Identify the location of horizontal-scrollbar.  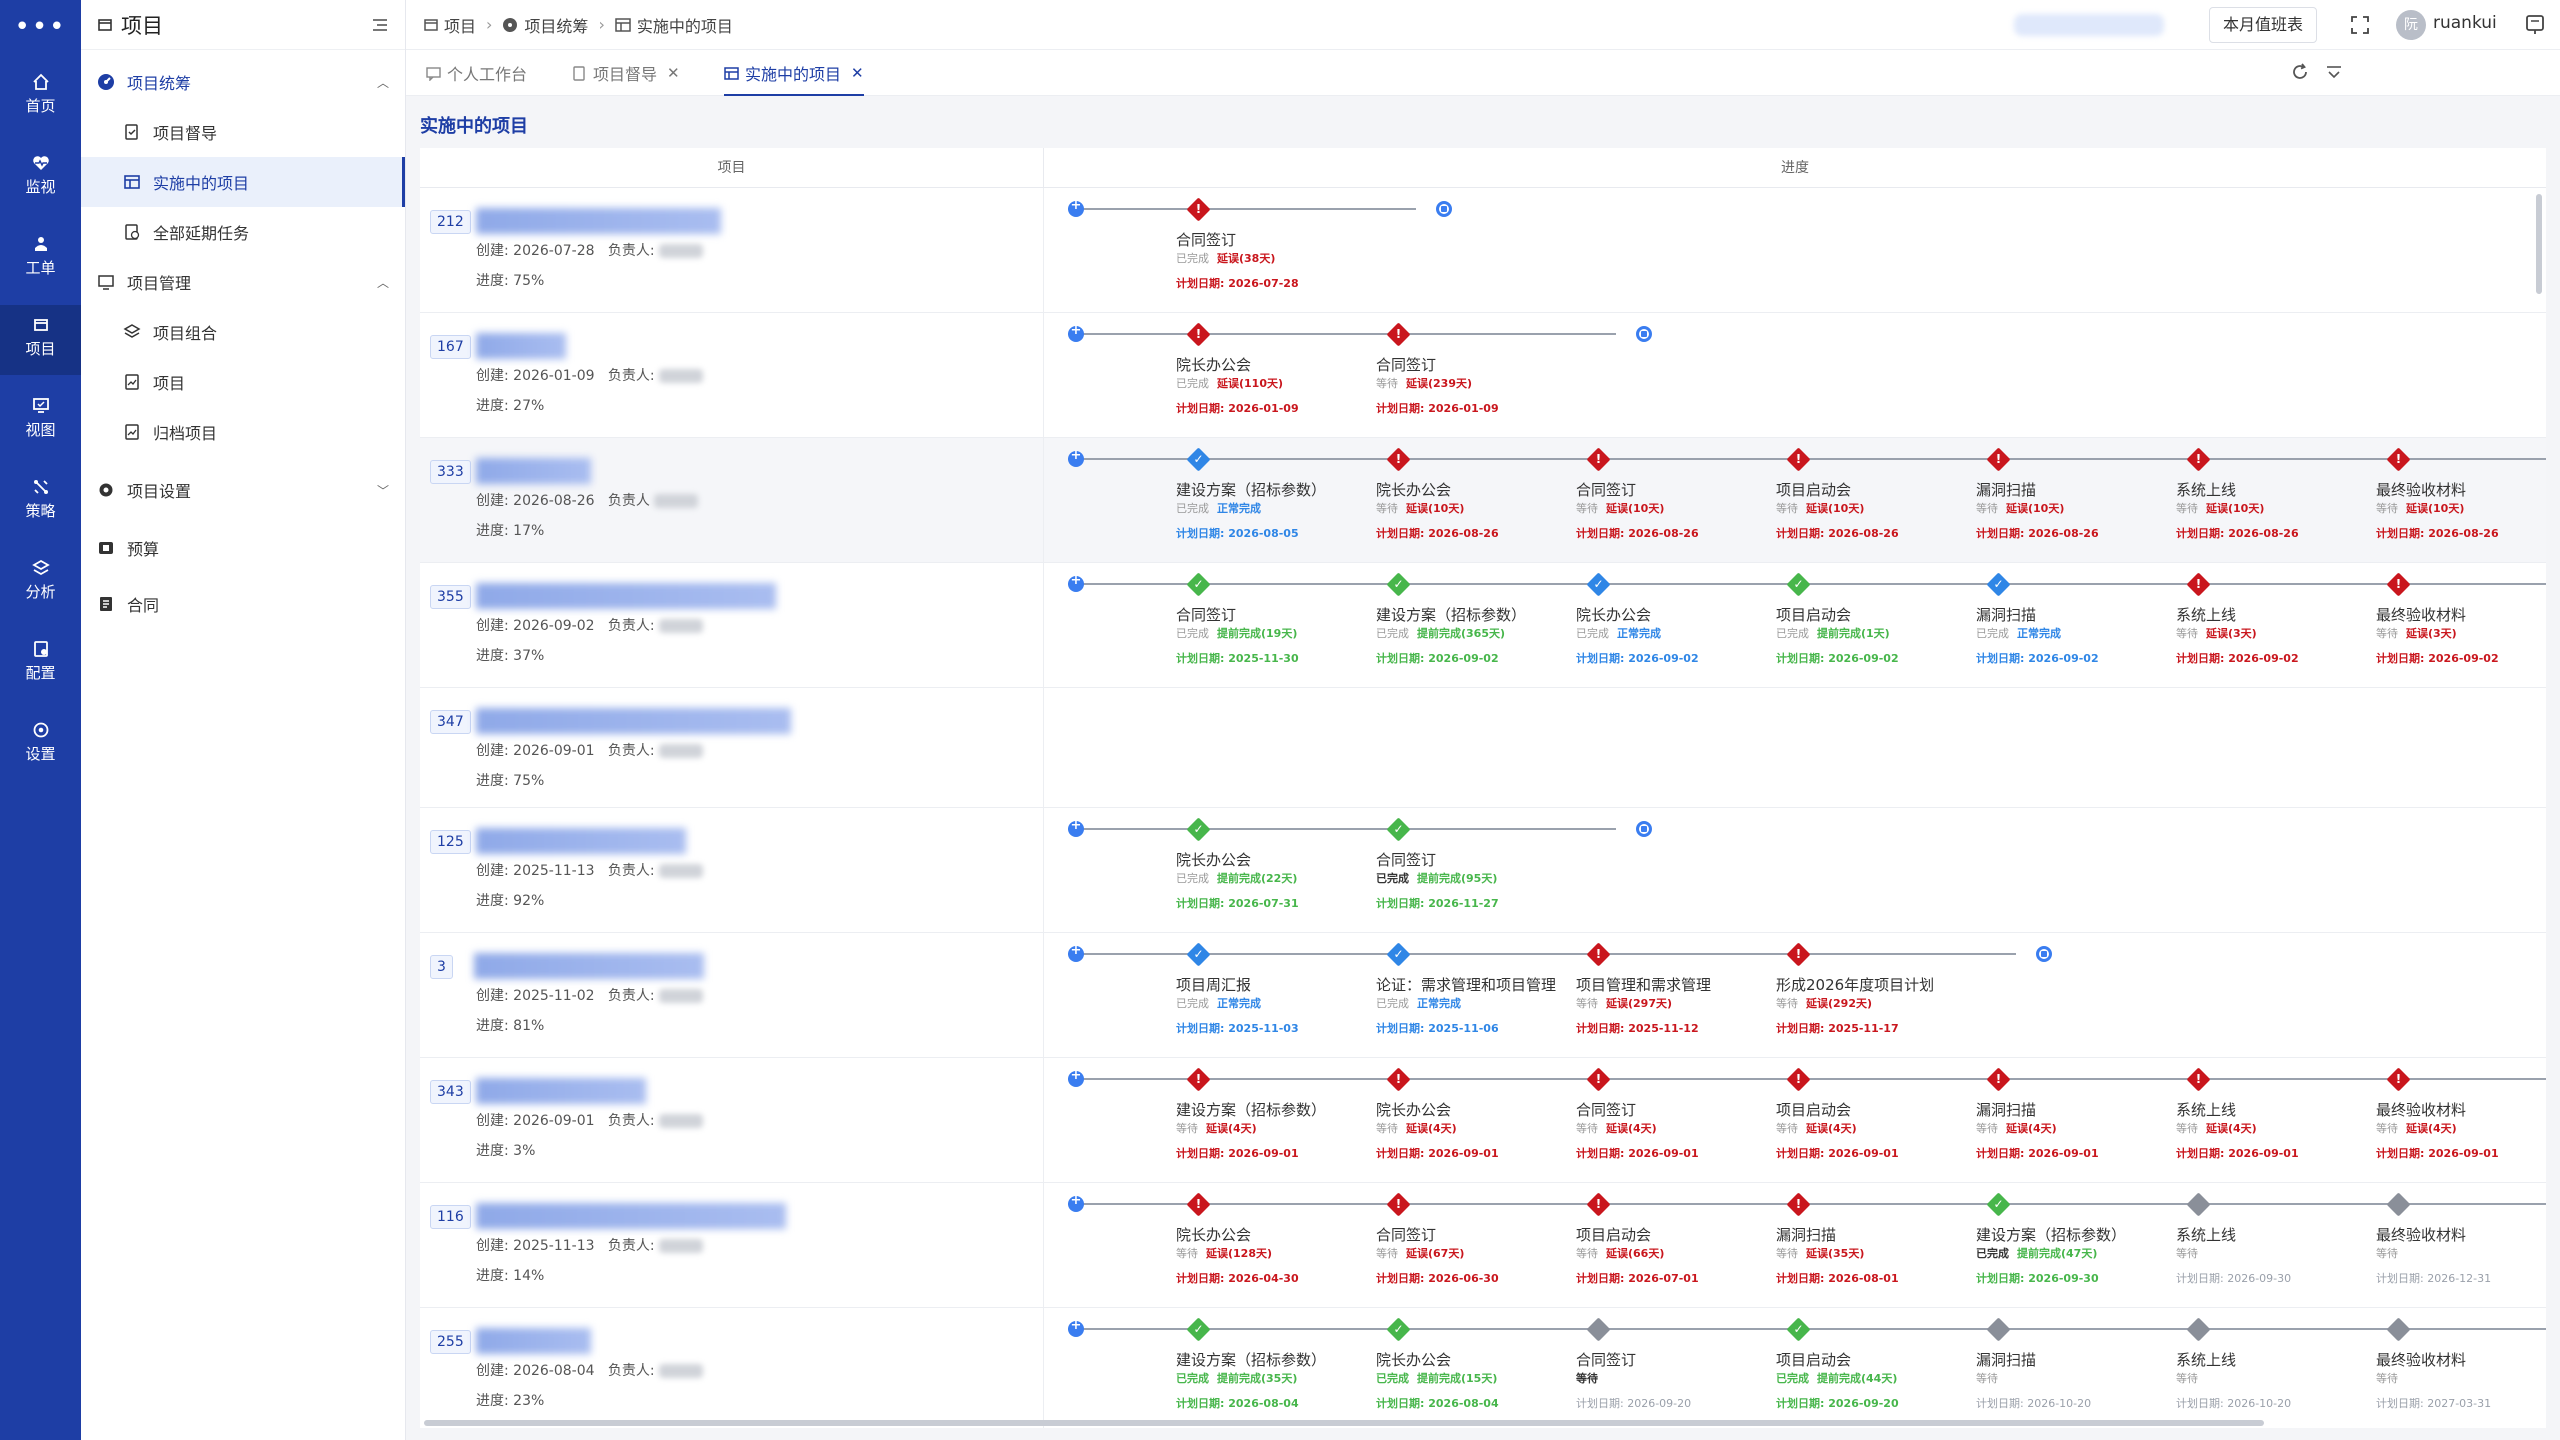
(1344, 1423).